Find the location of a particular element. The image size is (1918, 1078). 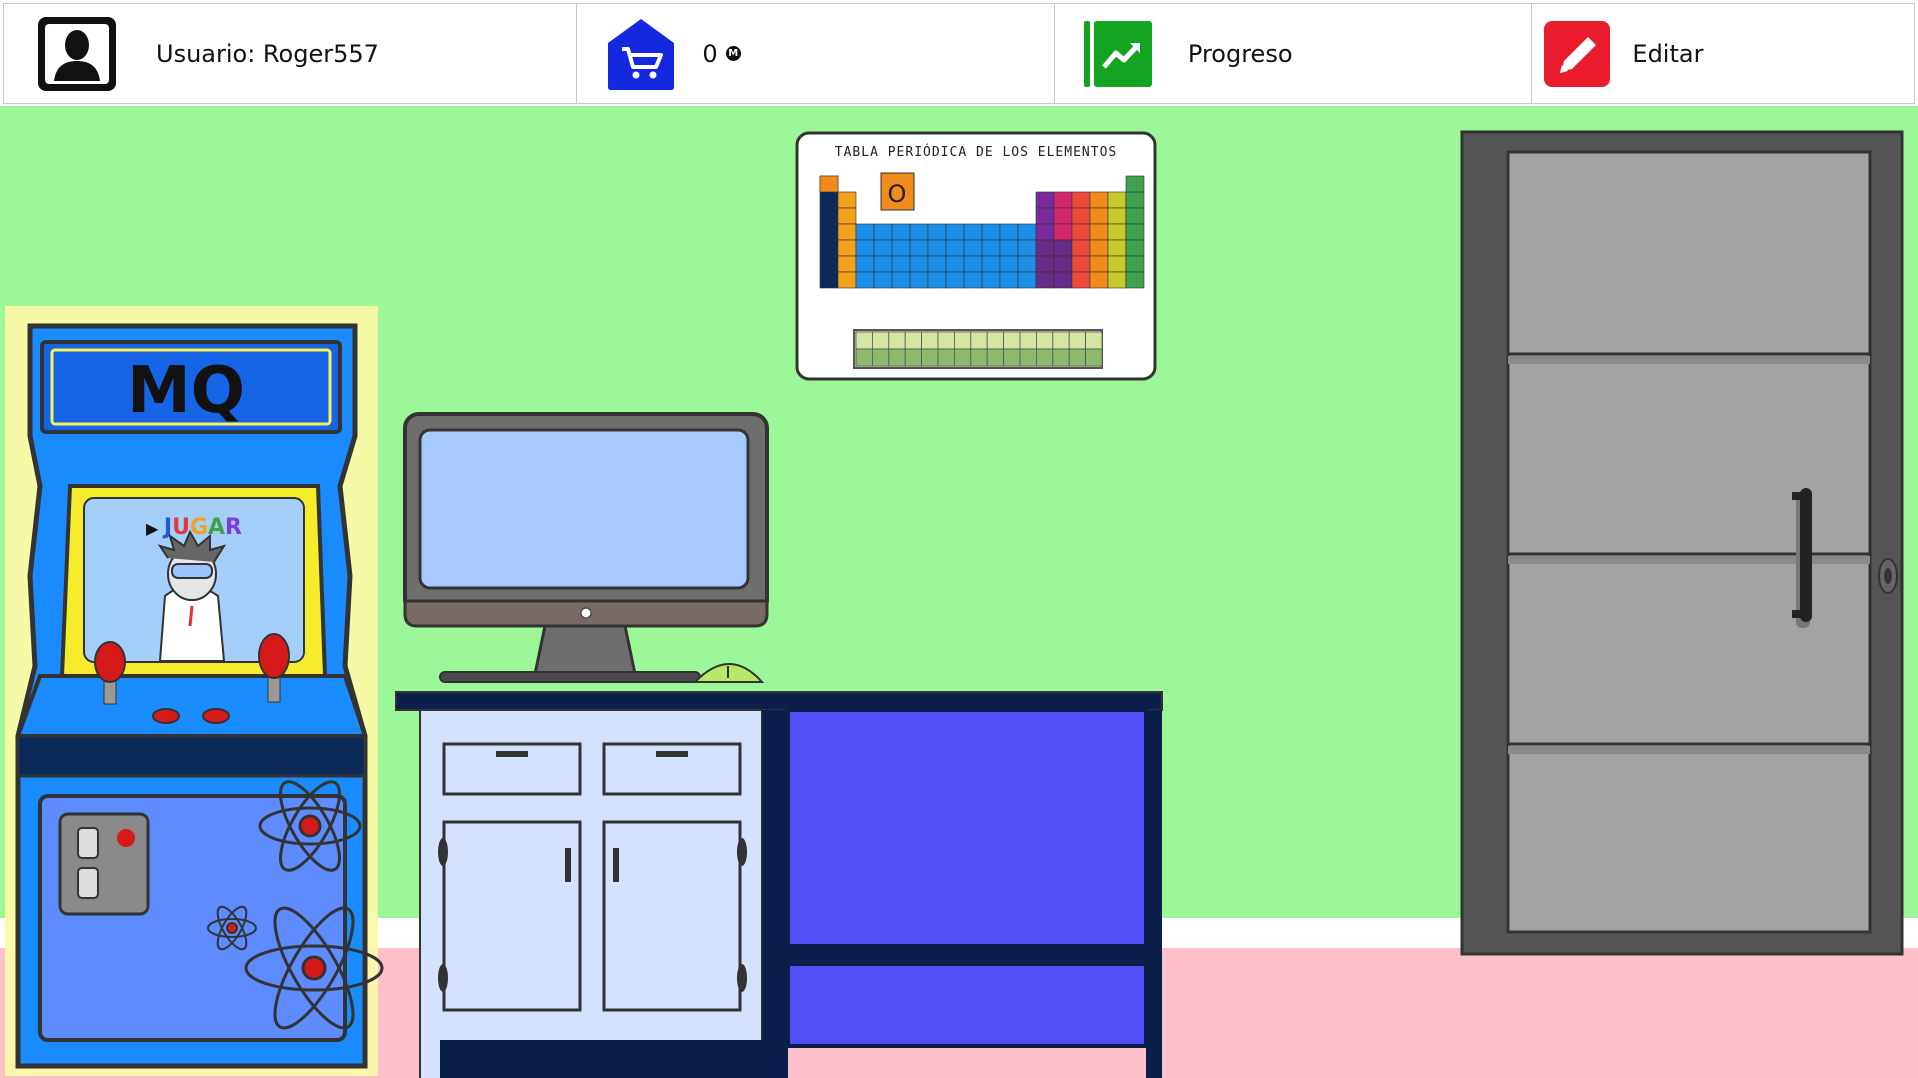

edit-label: Editar is located at coordinates (1668, 53).